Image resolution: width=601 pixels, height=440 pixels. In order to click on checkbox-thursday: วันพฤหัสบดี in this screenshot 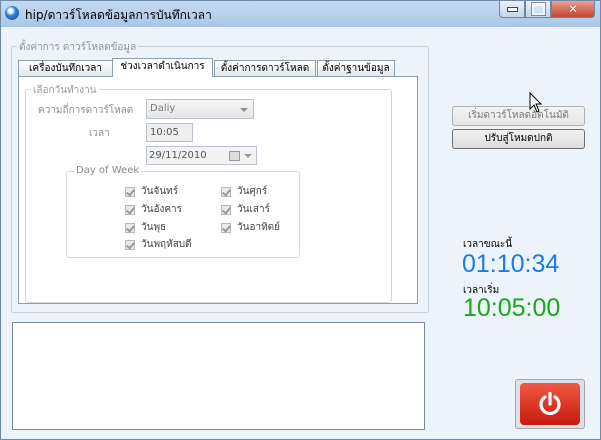, I will do `click(158, 244)`.